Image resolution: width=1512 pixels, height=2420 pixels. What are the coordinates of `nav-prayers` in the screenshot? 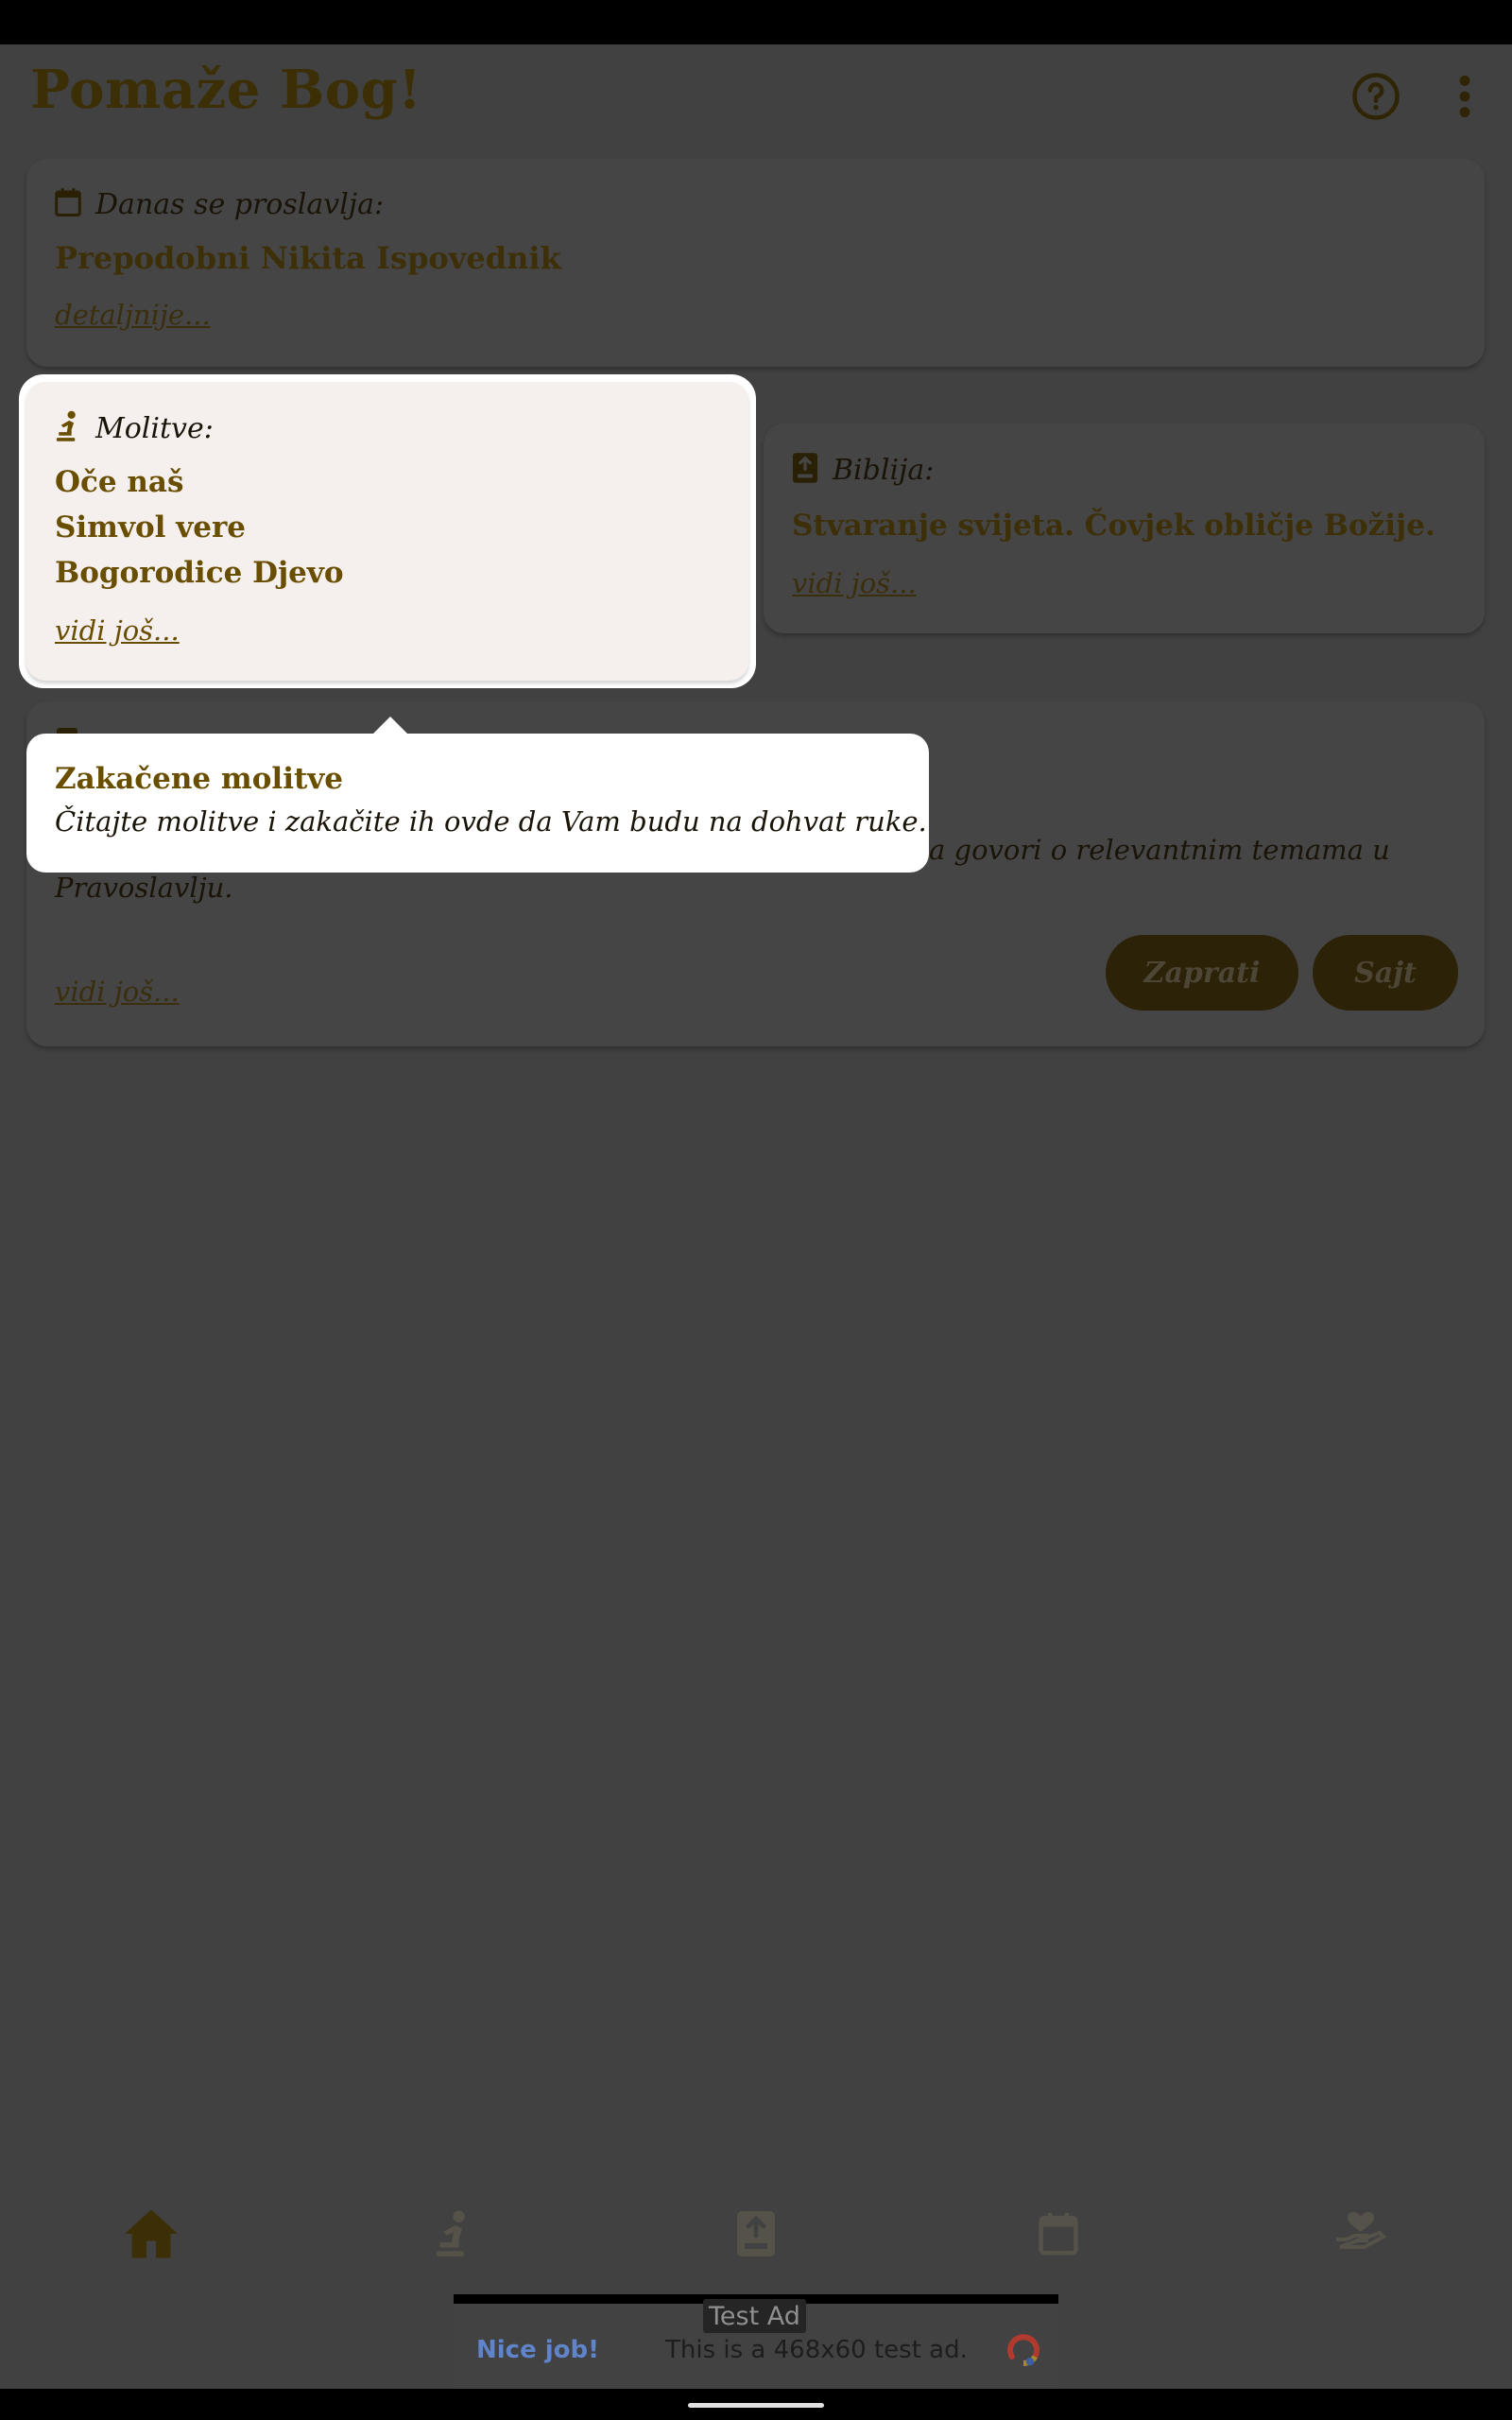 It's located at (453, 2236).